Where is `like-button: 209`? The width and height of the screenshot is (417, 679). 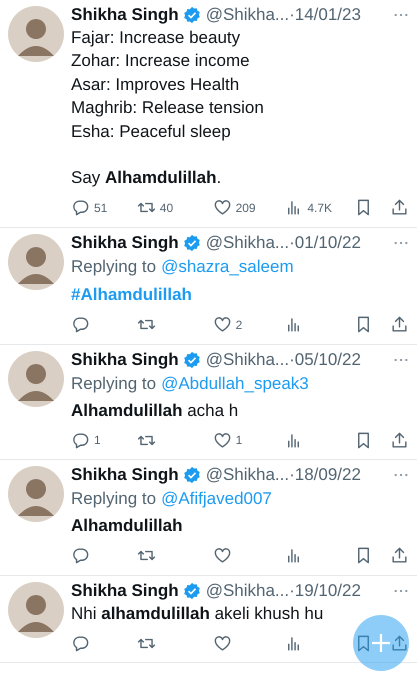 like-button: 209 is located at coordinates (248, 208).